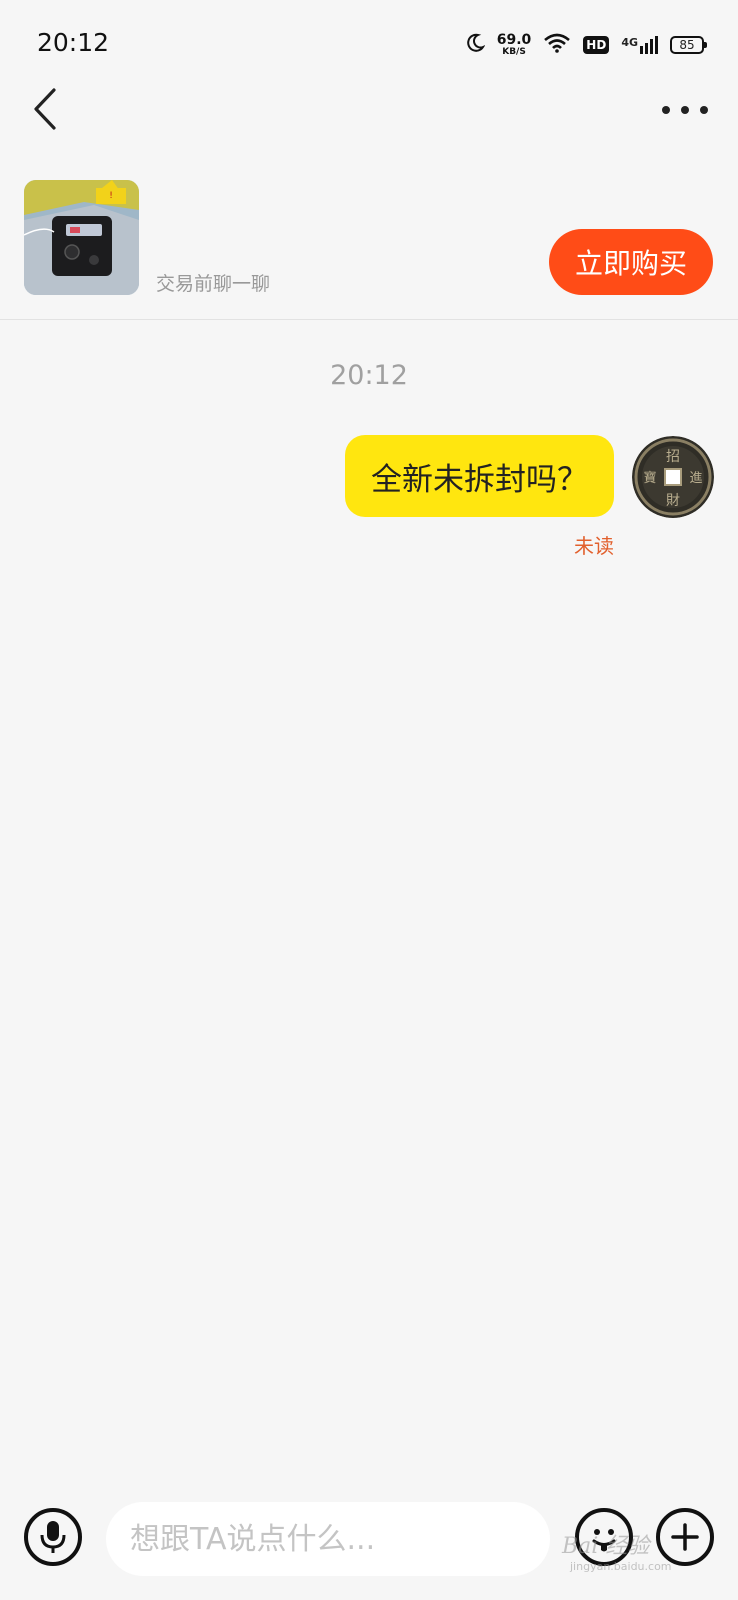  What do you see at coordinates (369, 319) in the screenshot?
I see `header-divider` at bounding box center [369, 319].